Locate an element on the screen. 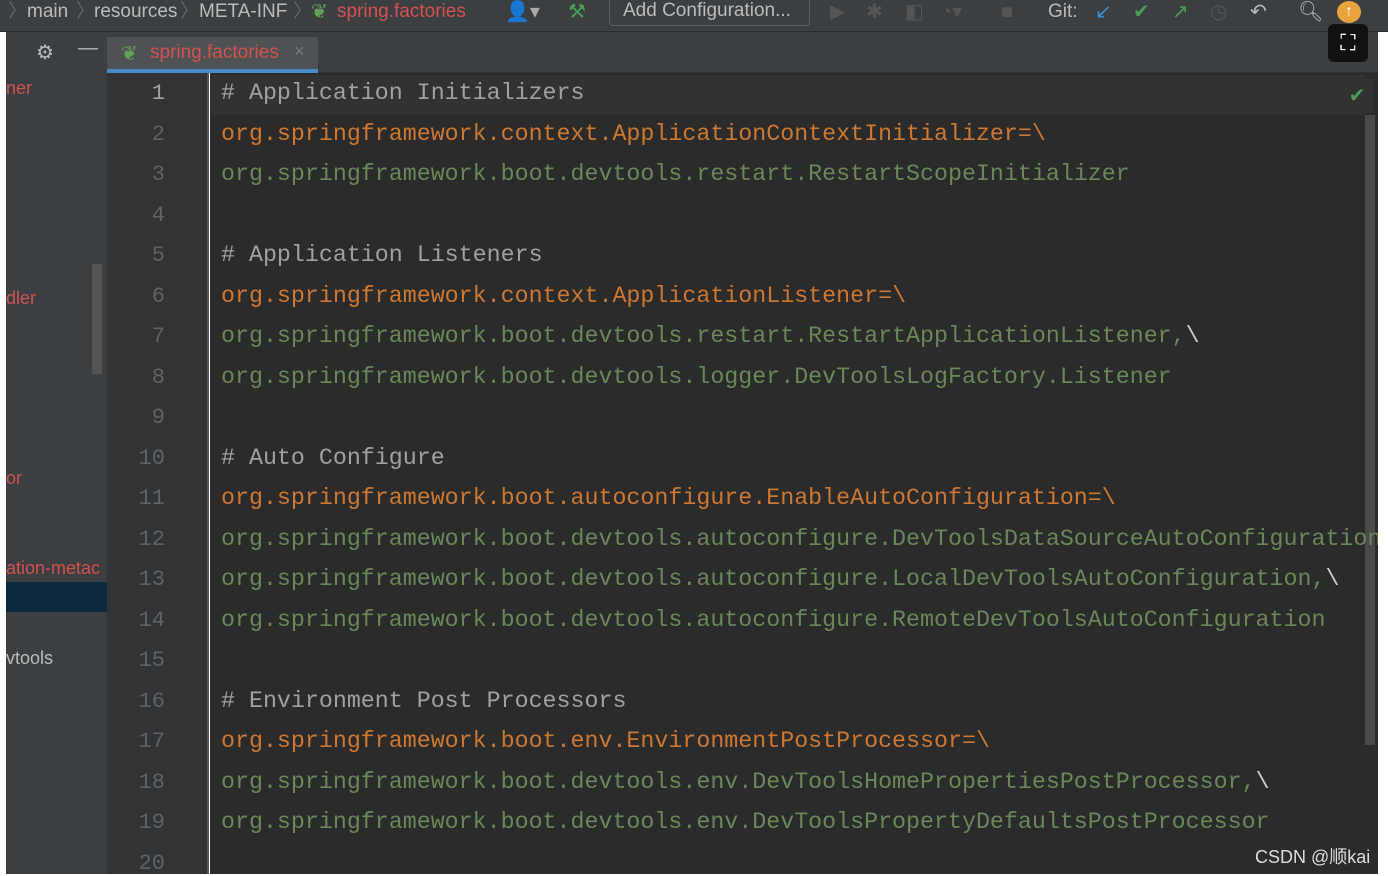 Image resolution: width=1388 pixels, height=876 pixels. sidebar-scrollbar is located at coordinates (97, 319).